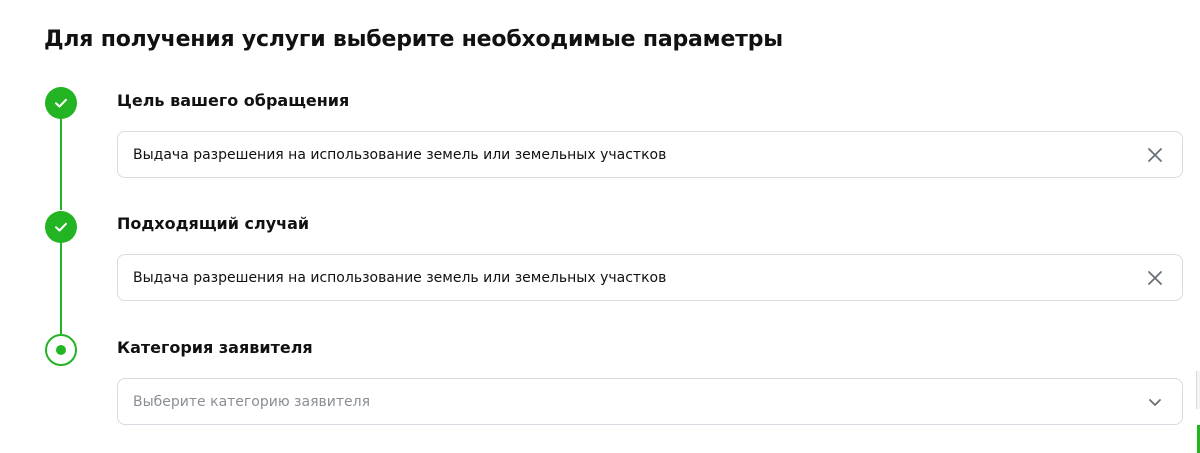 The image size is (1200, 453). Describe the element at coordinates (251, 401) in the screenshot. I see `applicant-category-placeholder: Выберите категорию заявителя` at that location.